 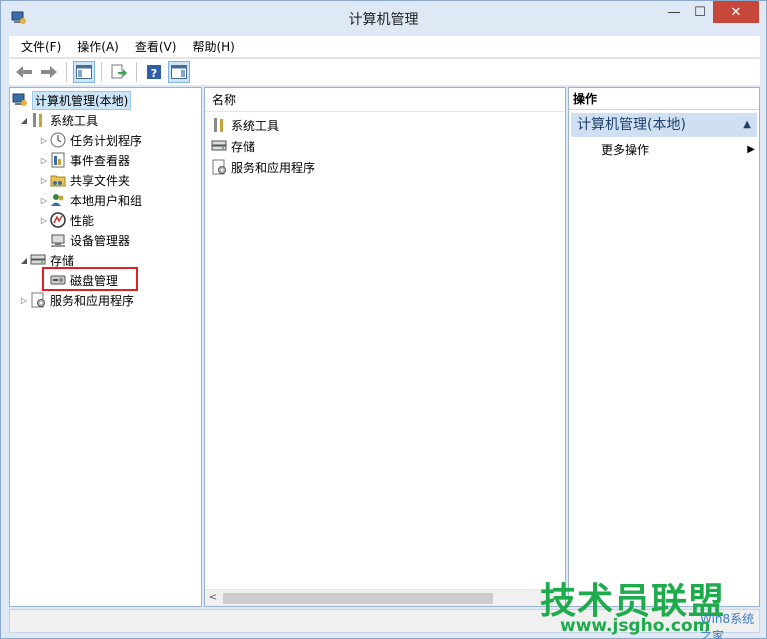 I want to click on list-item-label: 存储, so click(x=243, y=146).